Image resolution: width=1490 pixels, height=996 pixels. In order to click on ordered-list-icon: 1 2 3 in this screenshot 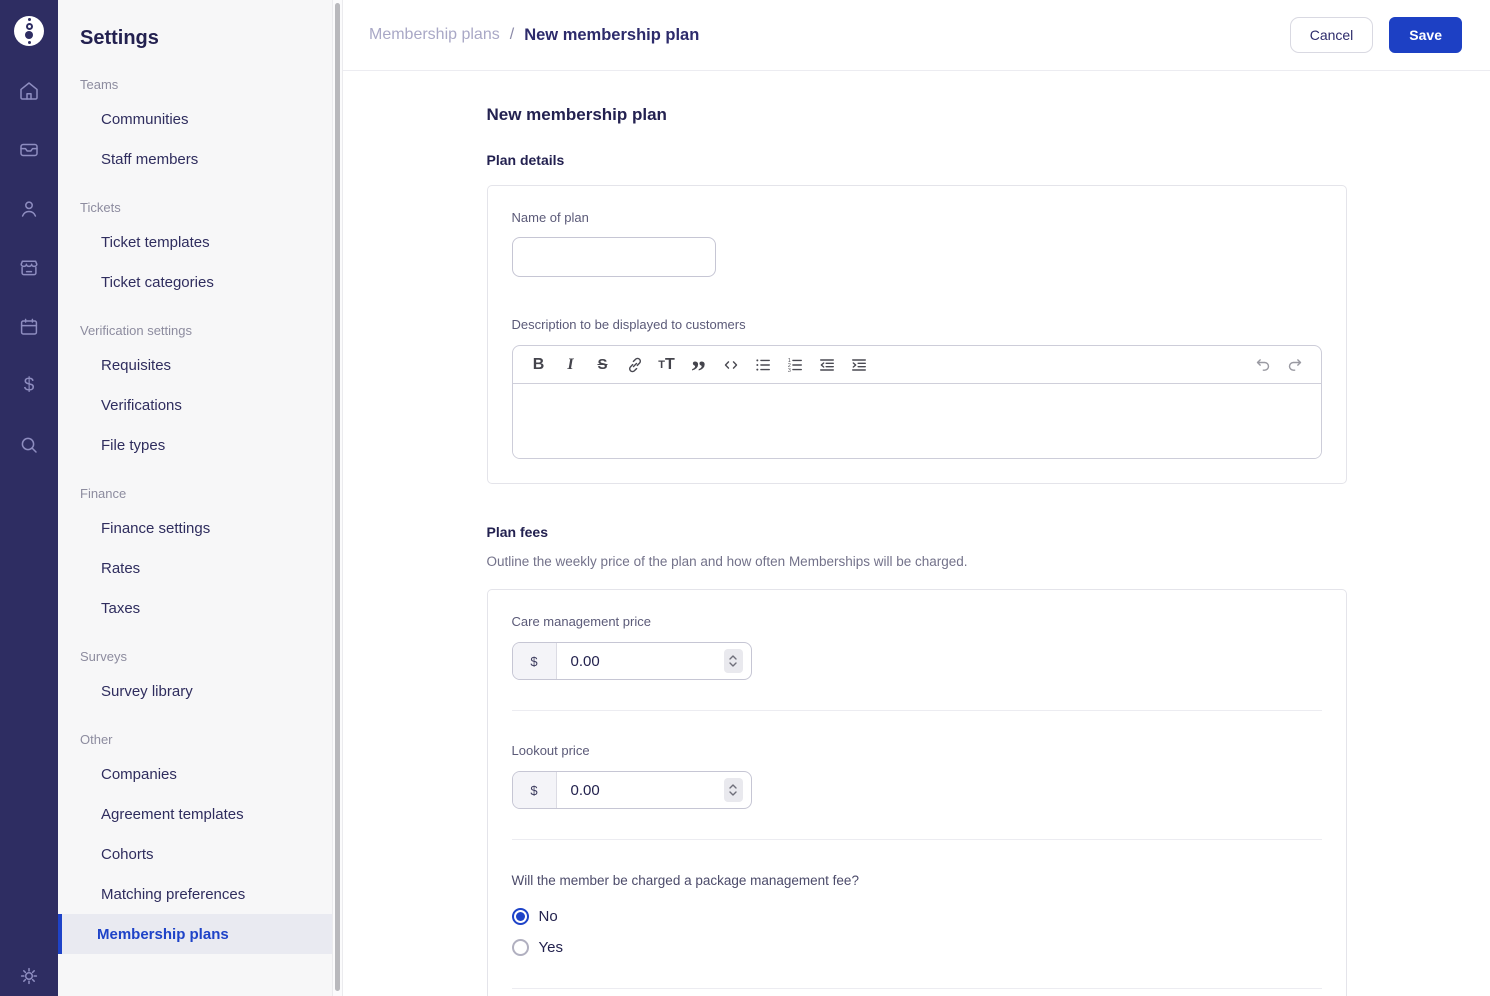, I will do `click(794, 366)`.